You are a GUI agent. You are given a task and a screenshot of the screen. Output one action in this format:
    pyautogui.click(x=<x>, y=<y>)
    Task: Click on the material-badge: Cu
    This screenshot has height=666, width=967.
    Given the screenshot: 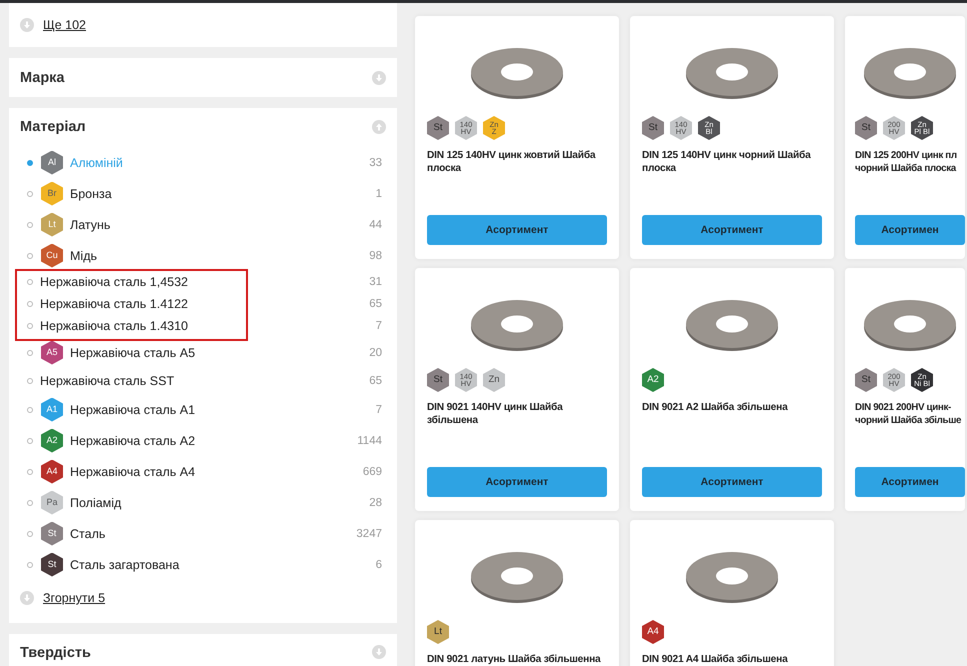 What is the action you would take?
    pyautogui.click(x=52, y=256)
    